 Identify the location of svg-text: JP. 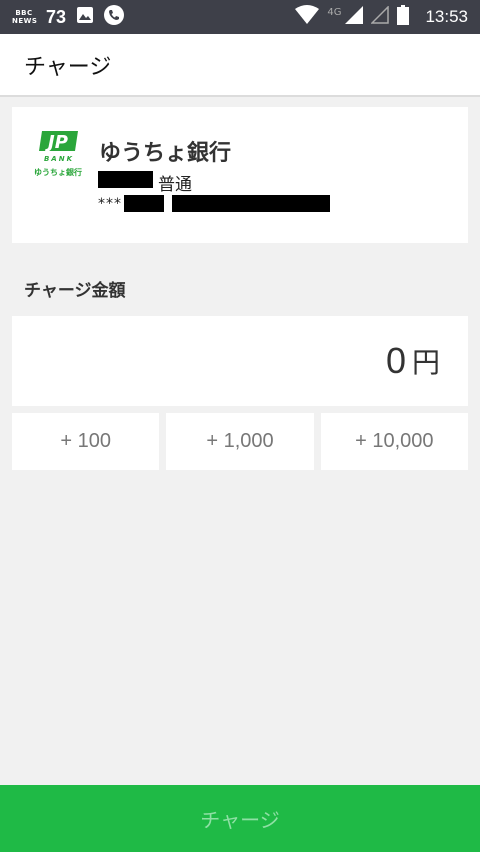
(56, 142).